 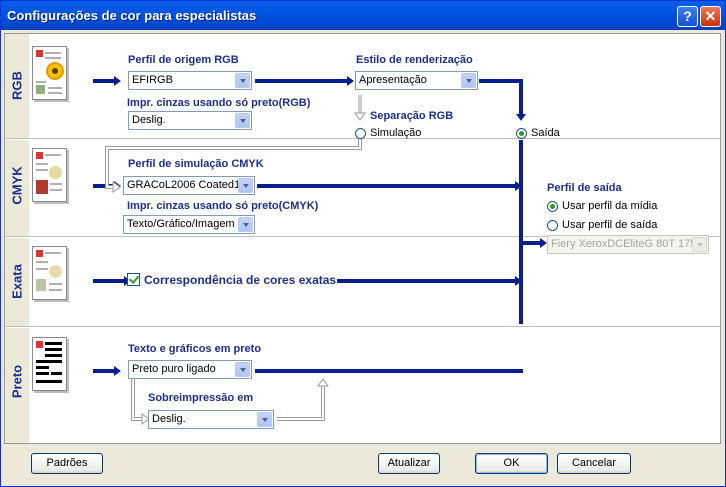 What do you see at coordinates (609, 206) in the screenshot?
I see `use-media-profile-label: Usar perfil da mídia` at bounding box center [609, 206].